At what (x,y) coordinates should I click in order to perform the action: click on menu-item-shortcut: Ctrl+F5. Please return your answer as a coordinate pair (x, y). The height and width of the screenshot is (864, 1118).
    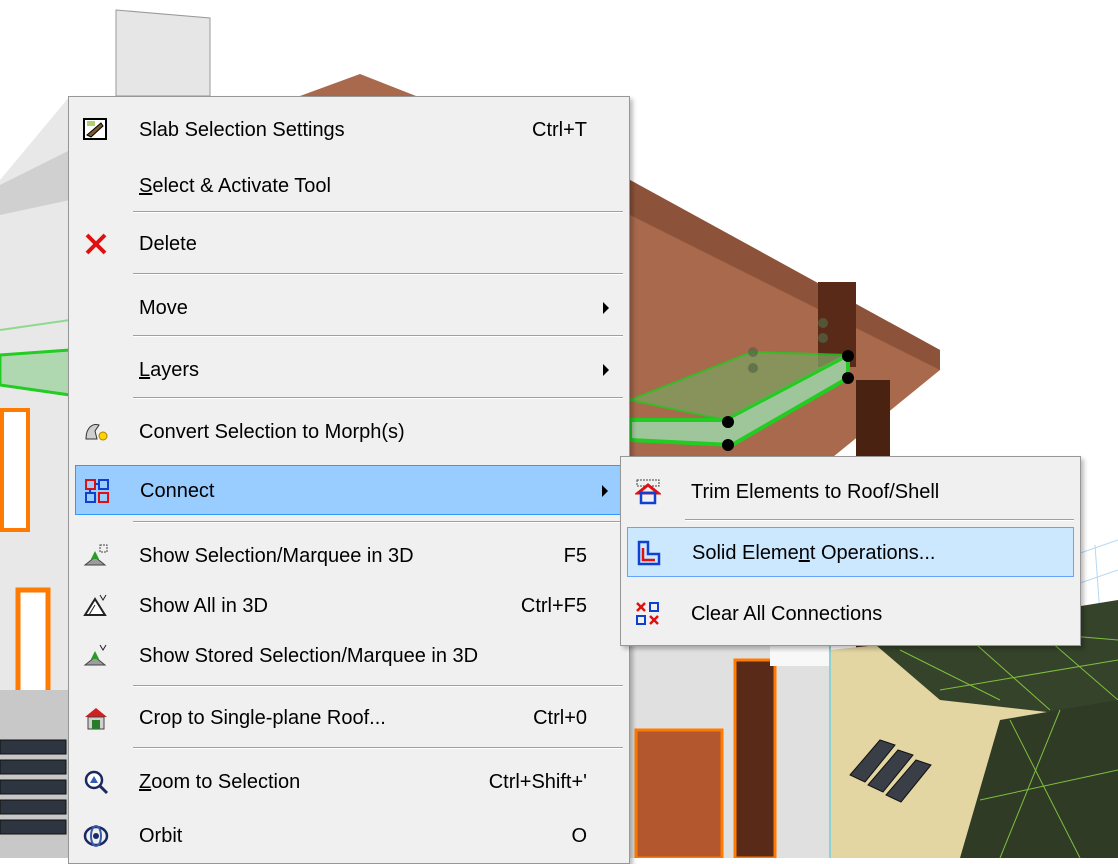
    Looking at the image, I should click on (553, 606).